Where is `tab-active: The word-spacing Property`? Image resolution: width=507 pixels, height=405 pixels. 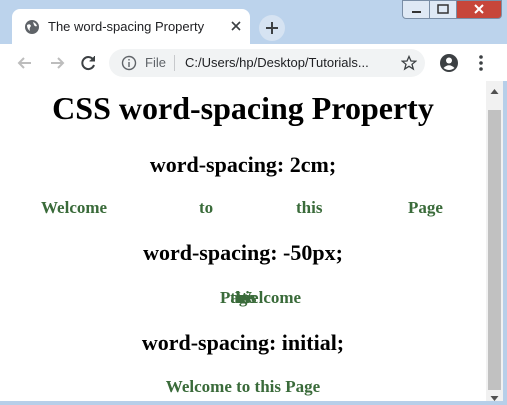
tab-active: The word-spacing Property is located at coordinates (131, 26).